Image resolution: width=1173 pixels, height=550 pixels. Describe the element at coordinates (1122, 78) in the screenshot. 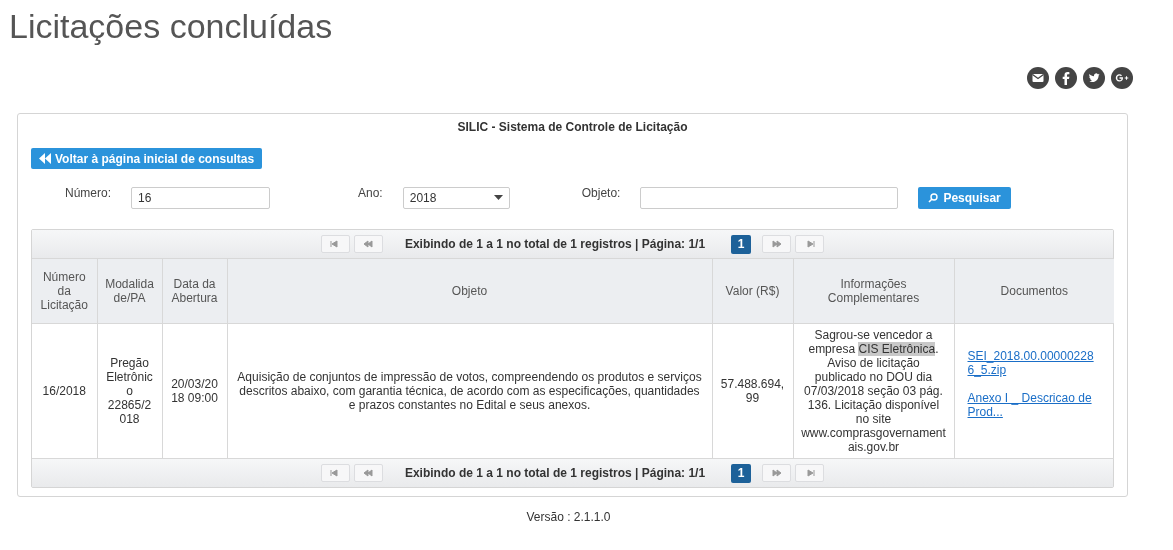

I see `google-plus-icon` at that location.